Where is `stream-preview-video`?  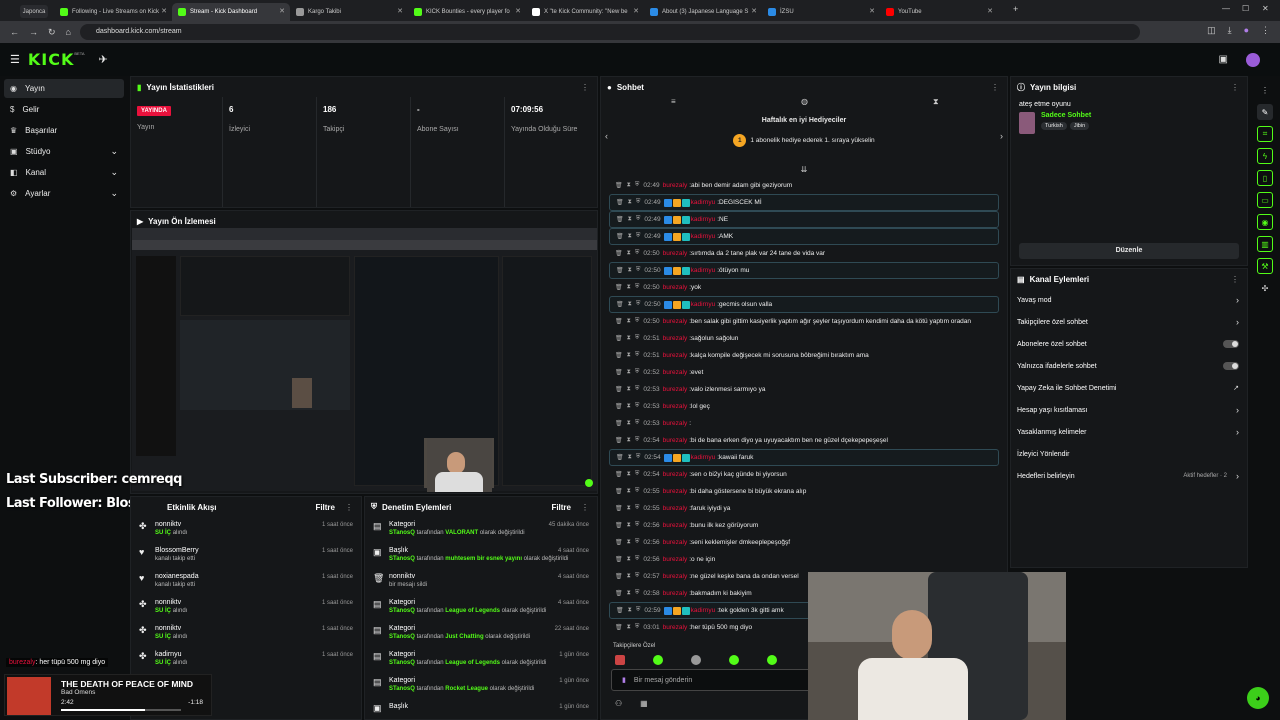
stream-preview-video is located at coordinates (364, 359).